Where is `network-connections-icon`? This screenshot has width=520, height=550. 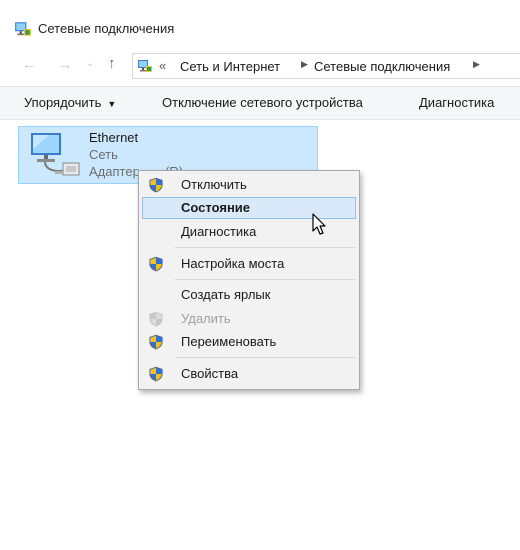 network-connections-icon is located at coordinates (23, 29).